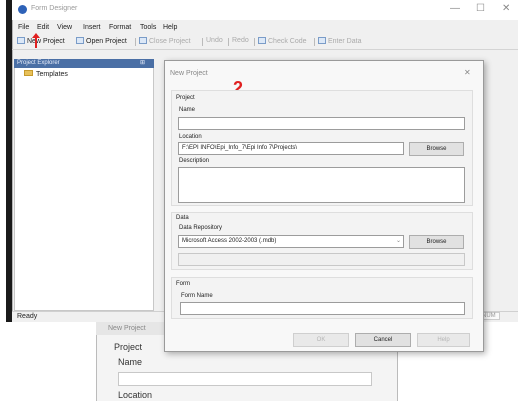 The width and height of the screenshot is (518, 401). Describe the element at coordinates (240, 40) in the screenshot. I see `redo-button: Redo` at that location.